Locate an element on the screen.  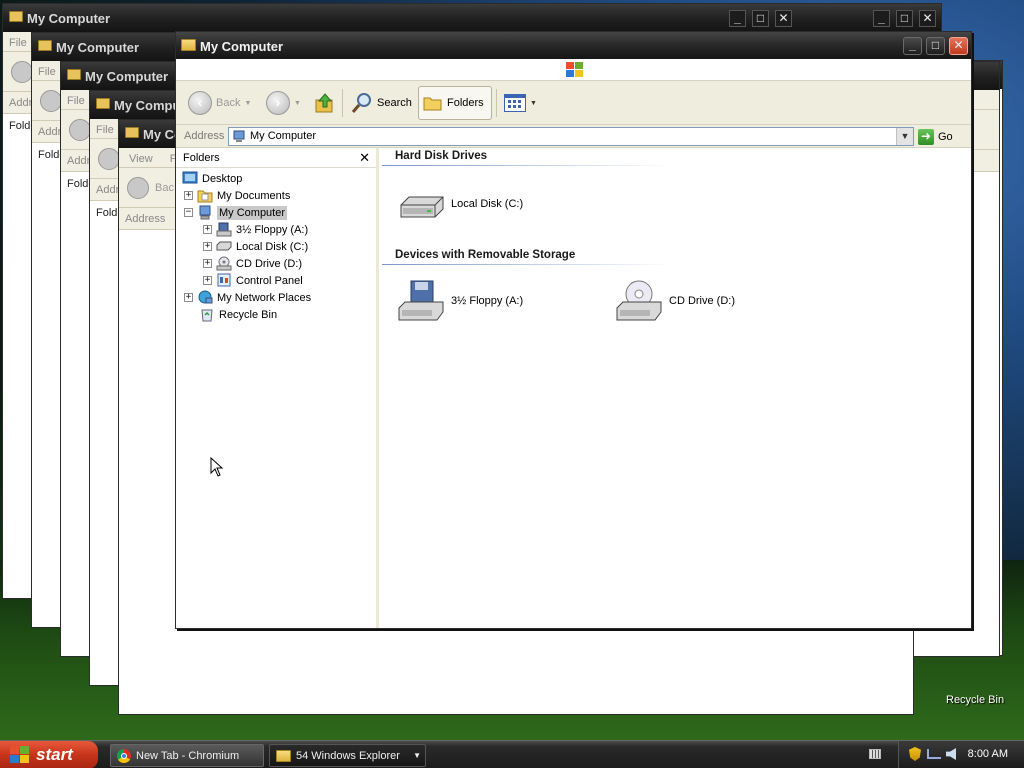
tree-label: Control Panel is located at coordinates (269, 280).